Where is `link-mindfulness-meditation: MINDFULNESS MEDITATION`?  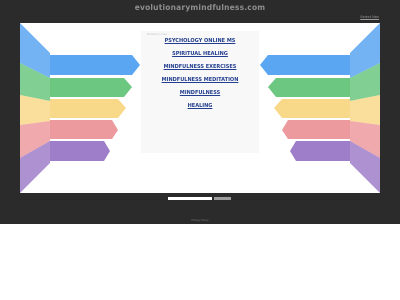
link-mindfulness-meditation: MINDFULNESS MEDITATION is located at coordinates (200, 83).